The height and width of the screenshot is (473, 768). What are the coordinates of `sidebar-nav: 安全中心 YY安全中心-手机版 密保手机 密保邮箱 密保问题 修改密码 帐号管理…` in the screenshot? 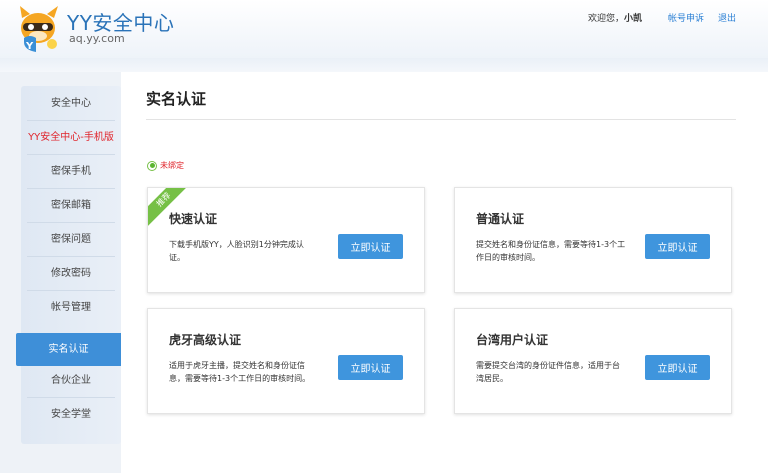 It's located at (68, 265).